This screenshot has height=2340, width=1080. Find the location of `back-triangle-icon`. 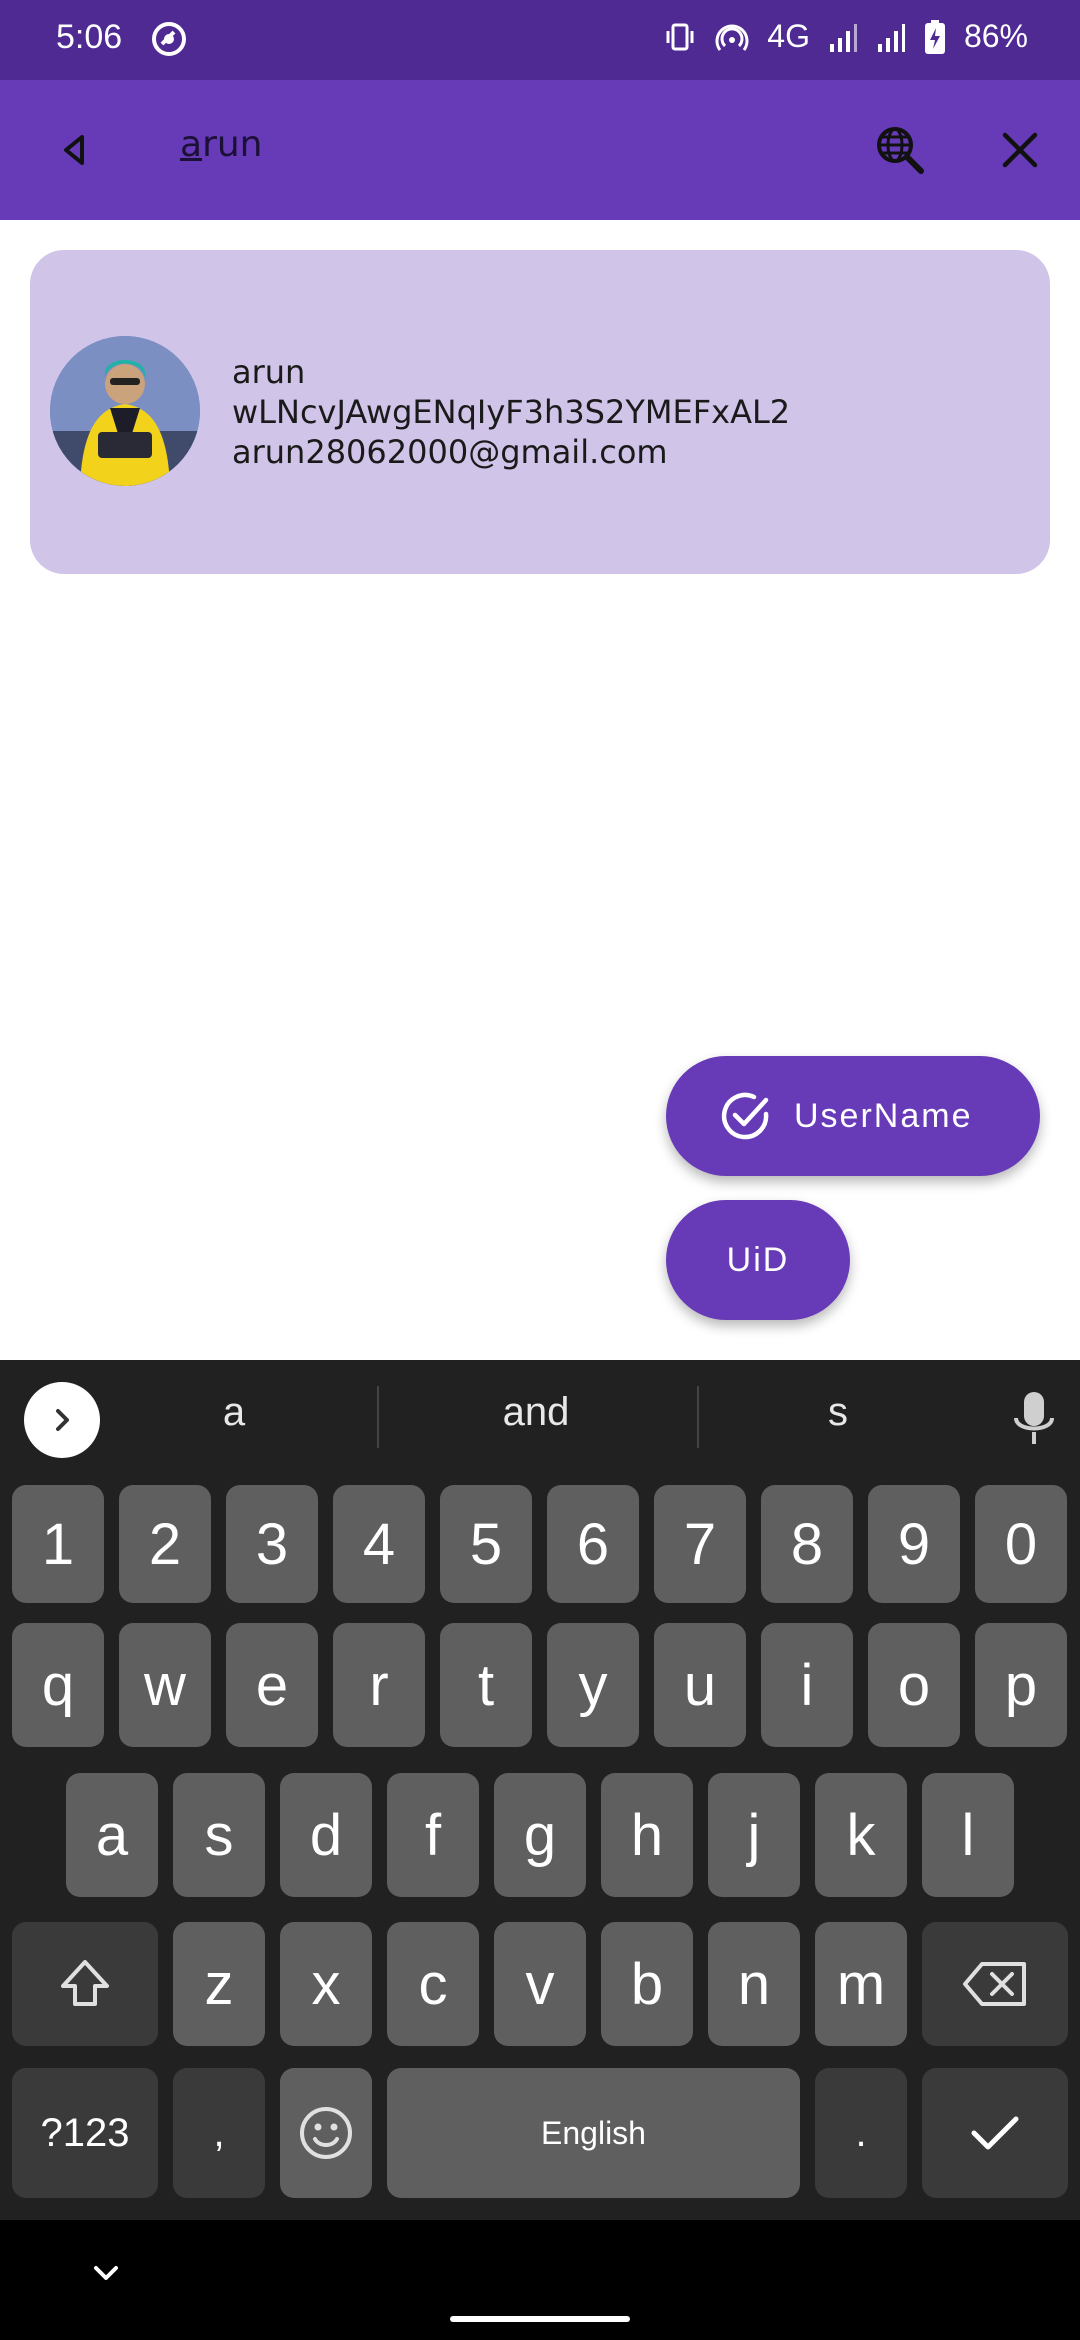

back-triangle-icon is located at coordinates (74, 150).